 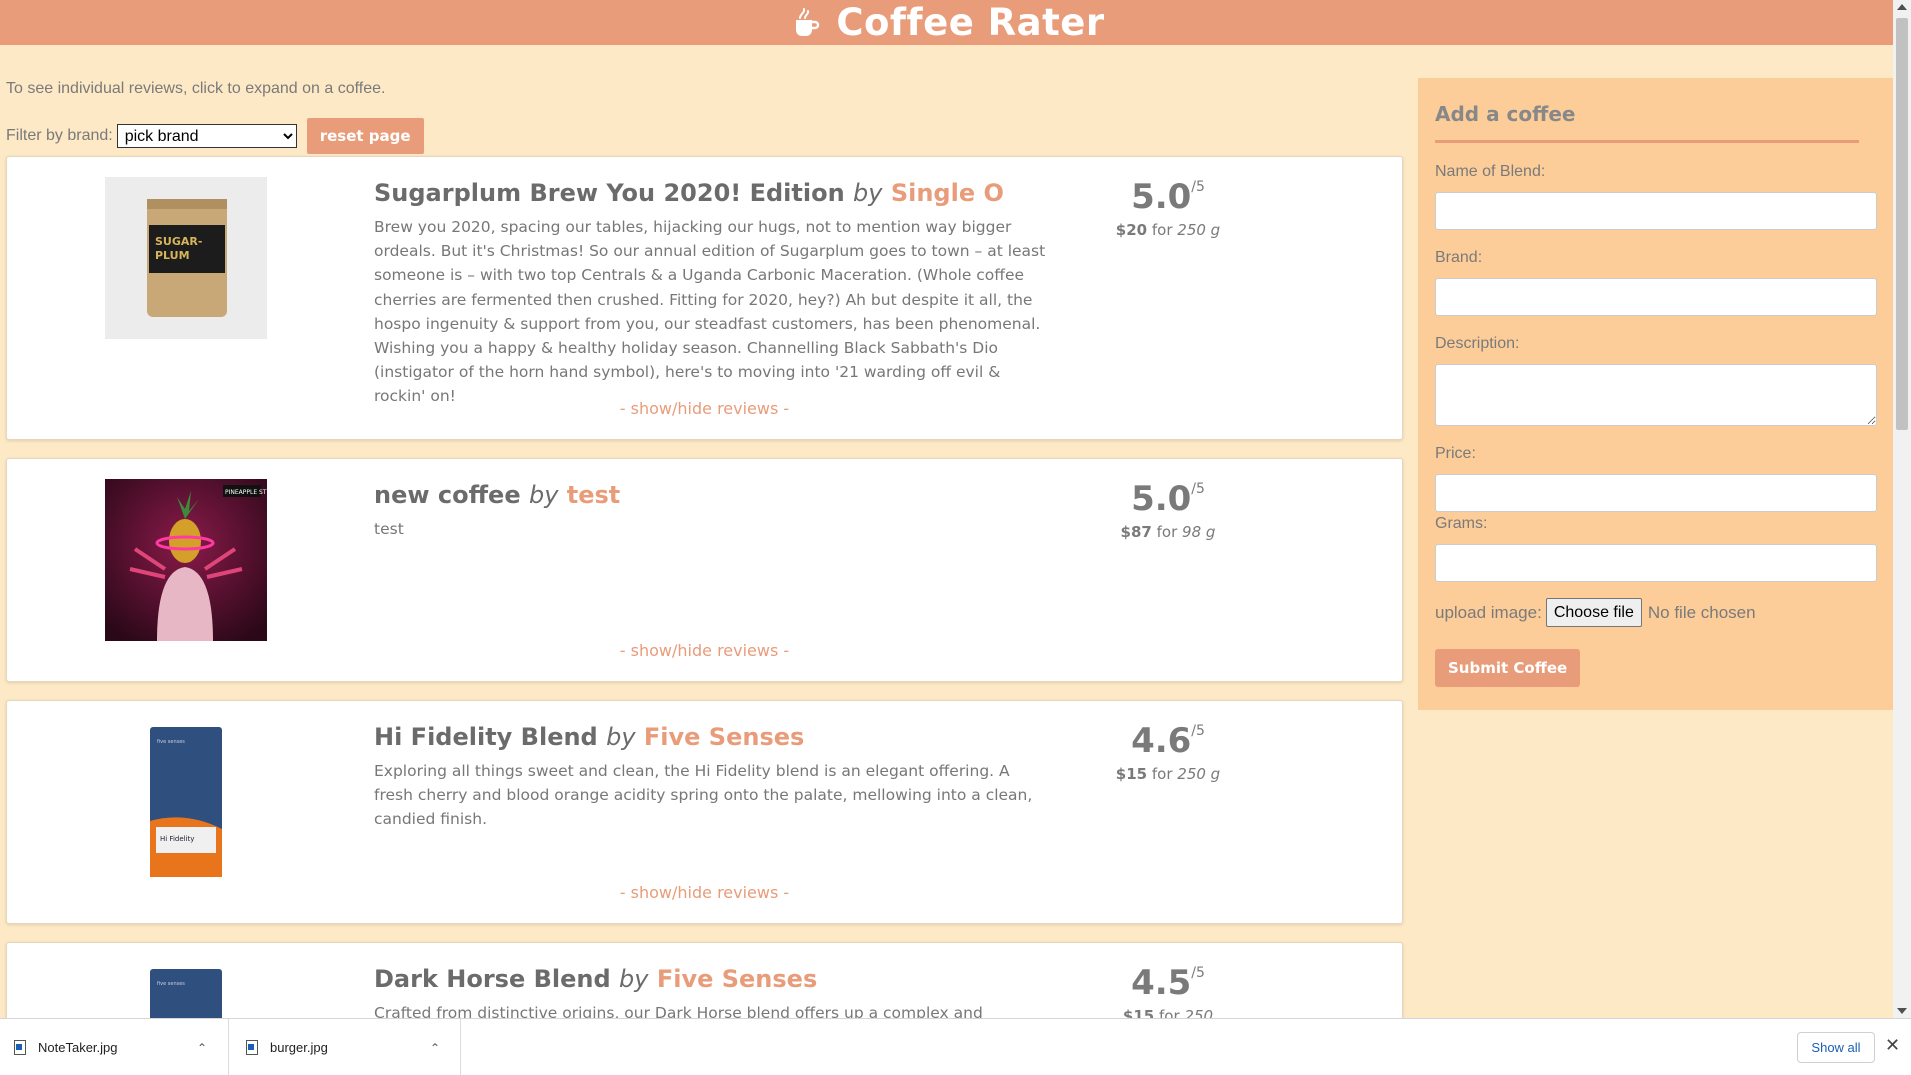 I want to click on coffee-title: Hi Fidelity Blend by Five Senses, so click(x=710, y=737).